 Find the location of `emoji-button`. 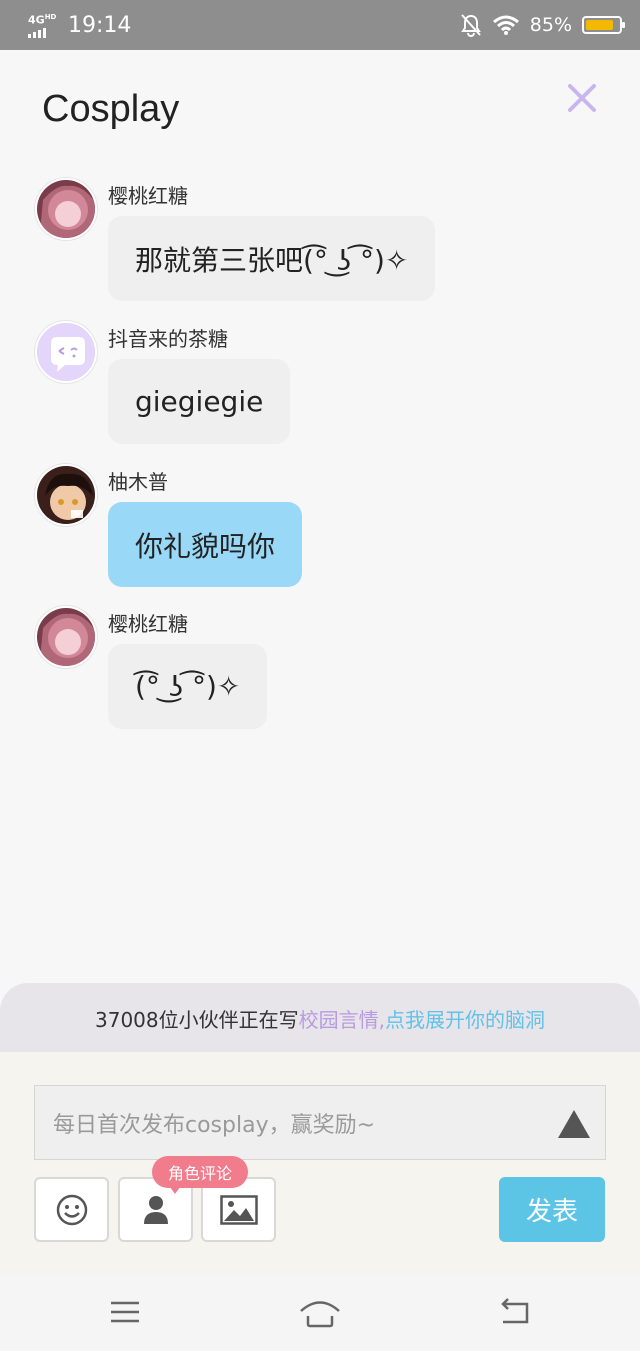

emoji-button is located at coordinates (71, 1209).